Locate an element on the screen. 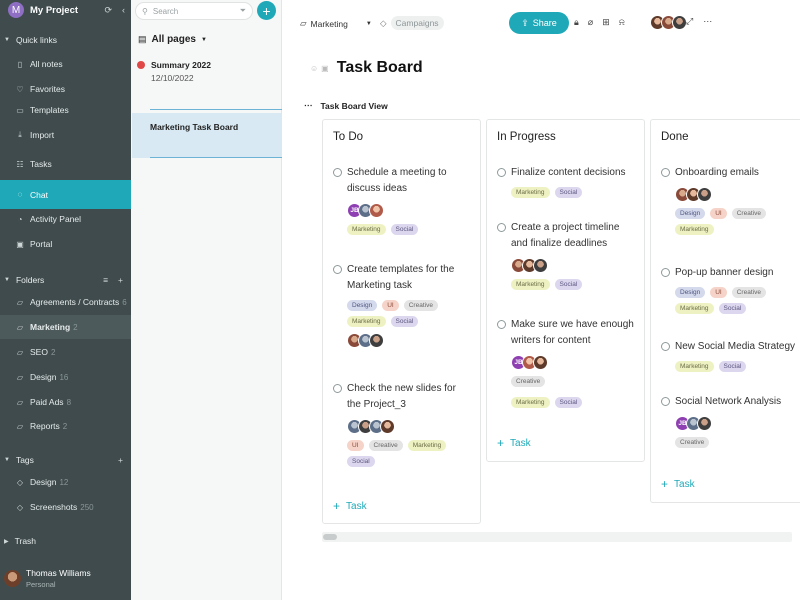 This screenshot has height=600, width=800. search-input: ⚲ Search ⏷ is located at coordinates (194, 11).